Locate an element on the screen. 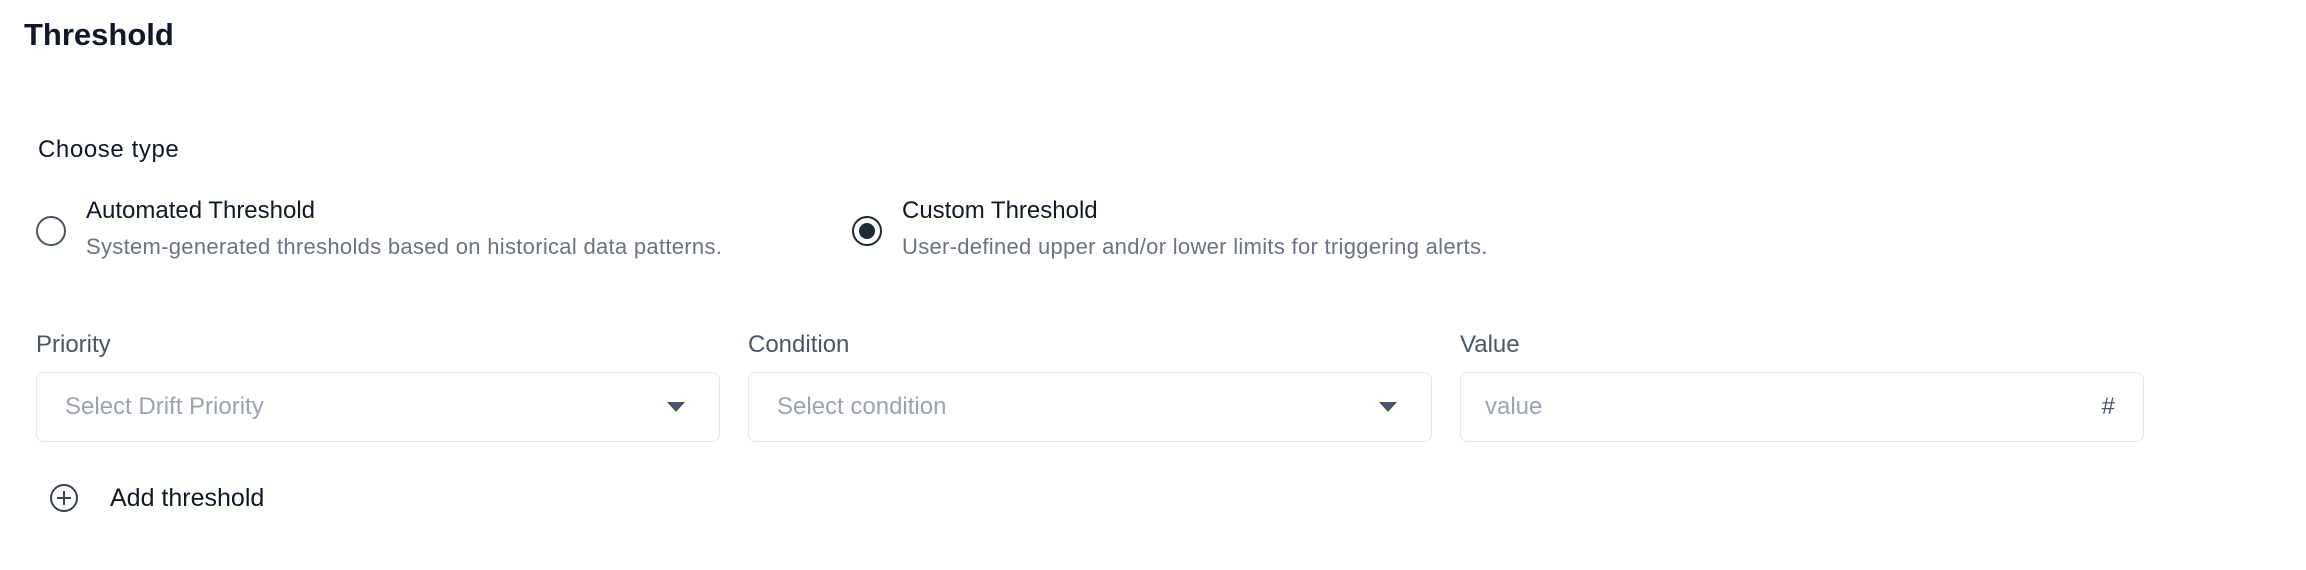 Image resolution: width=2306 pixels, height=570 pixels. radio-checked-icon is located at coordinates (867, 231).